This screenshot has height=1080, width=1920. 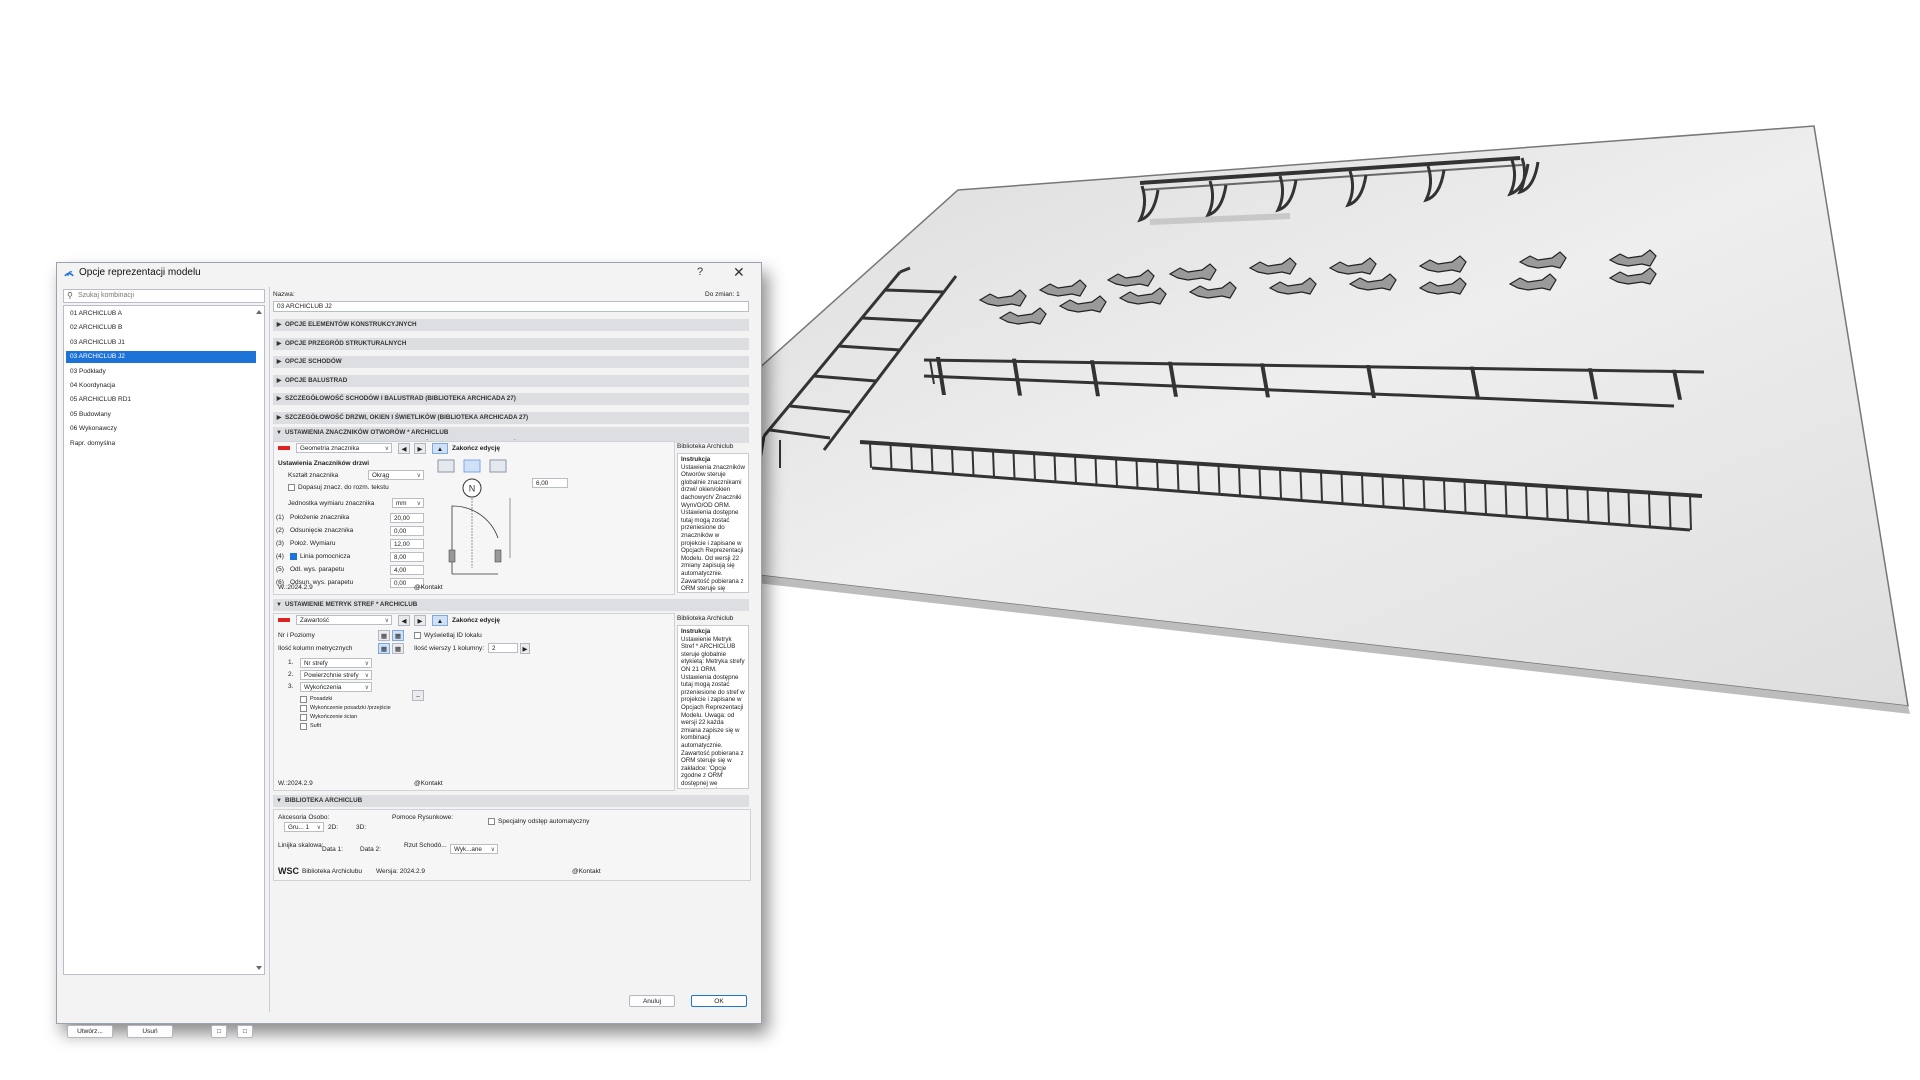 I want to click on aids-label: Pomoce Rysunkowe:, so click(x=423, y=817).